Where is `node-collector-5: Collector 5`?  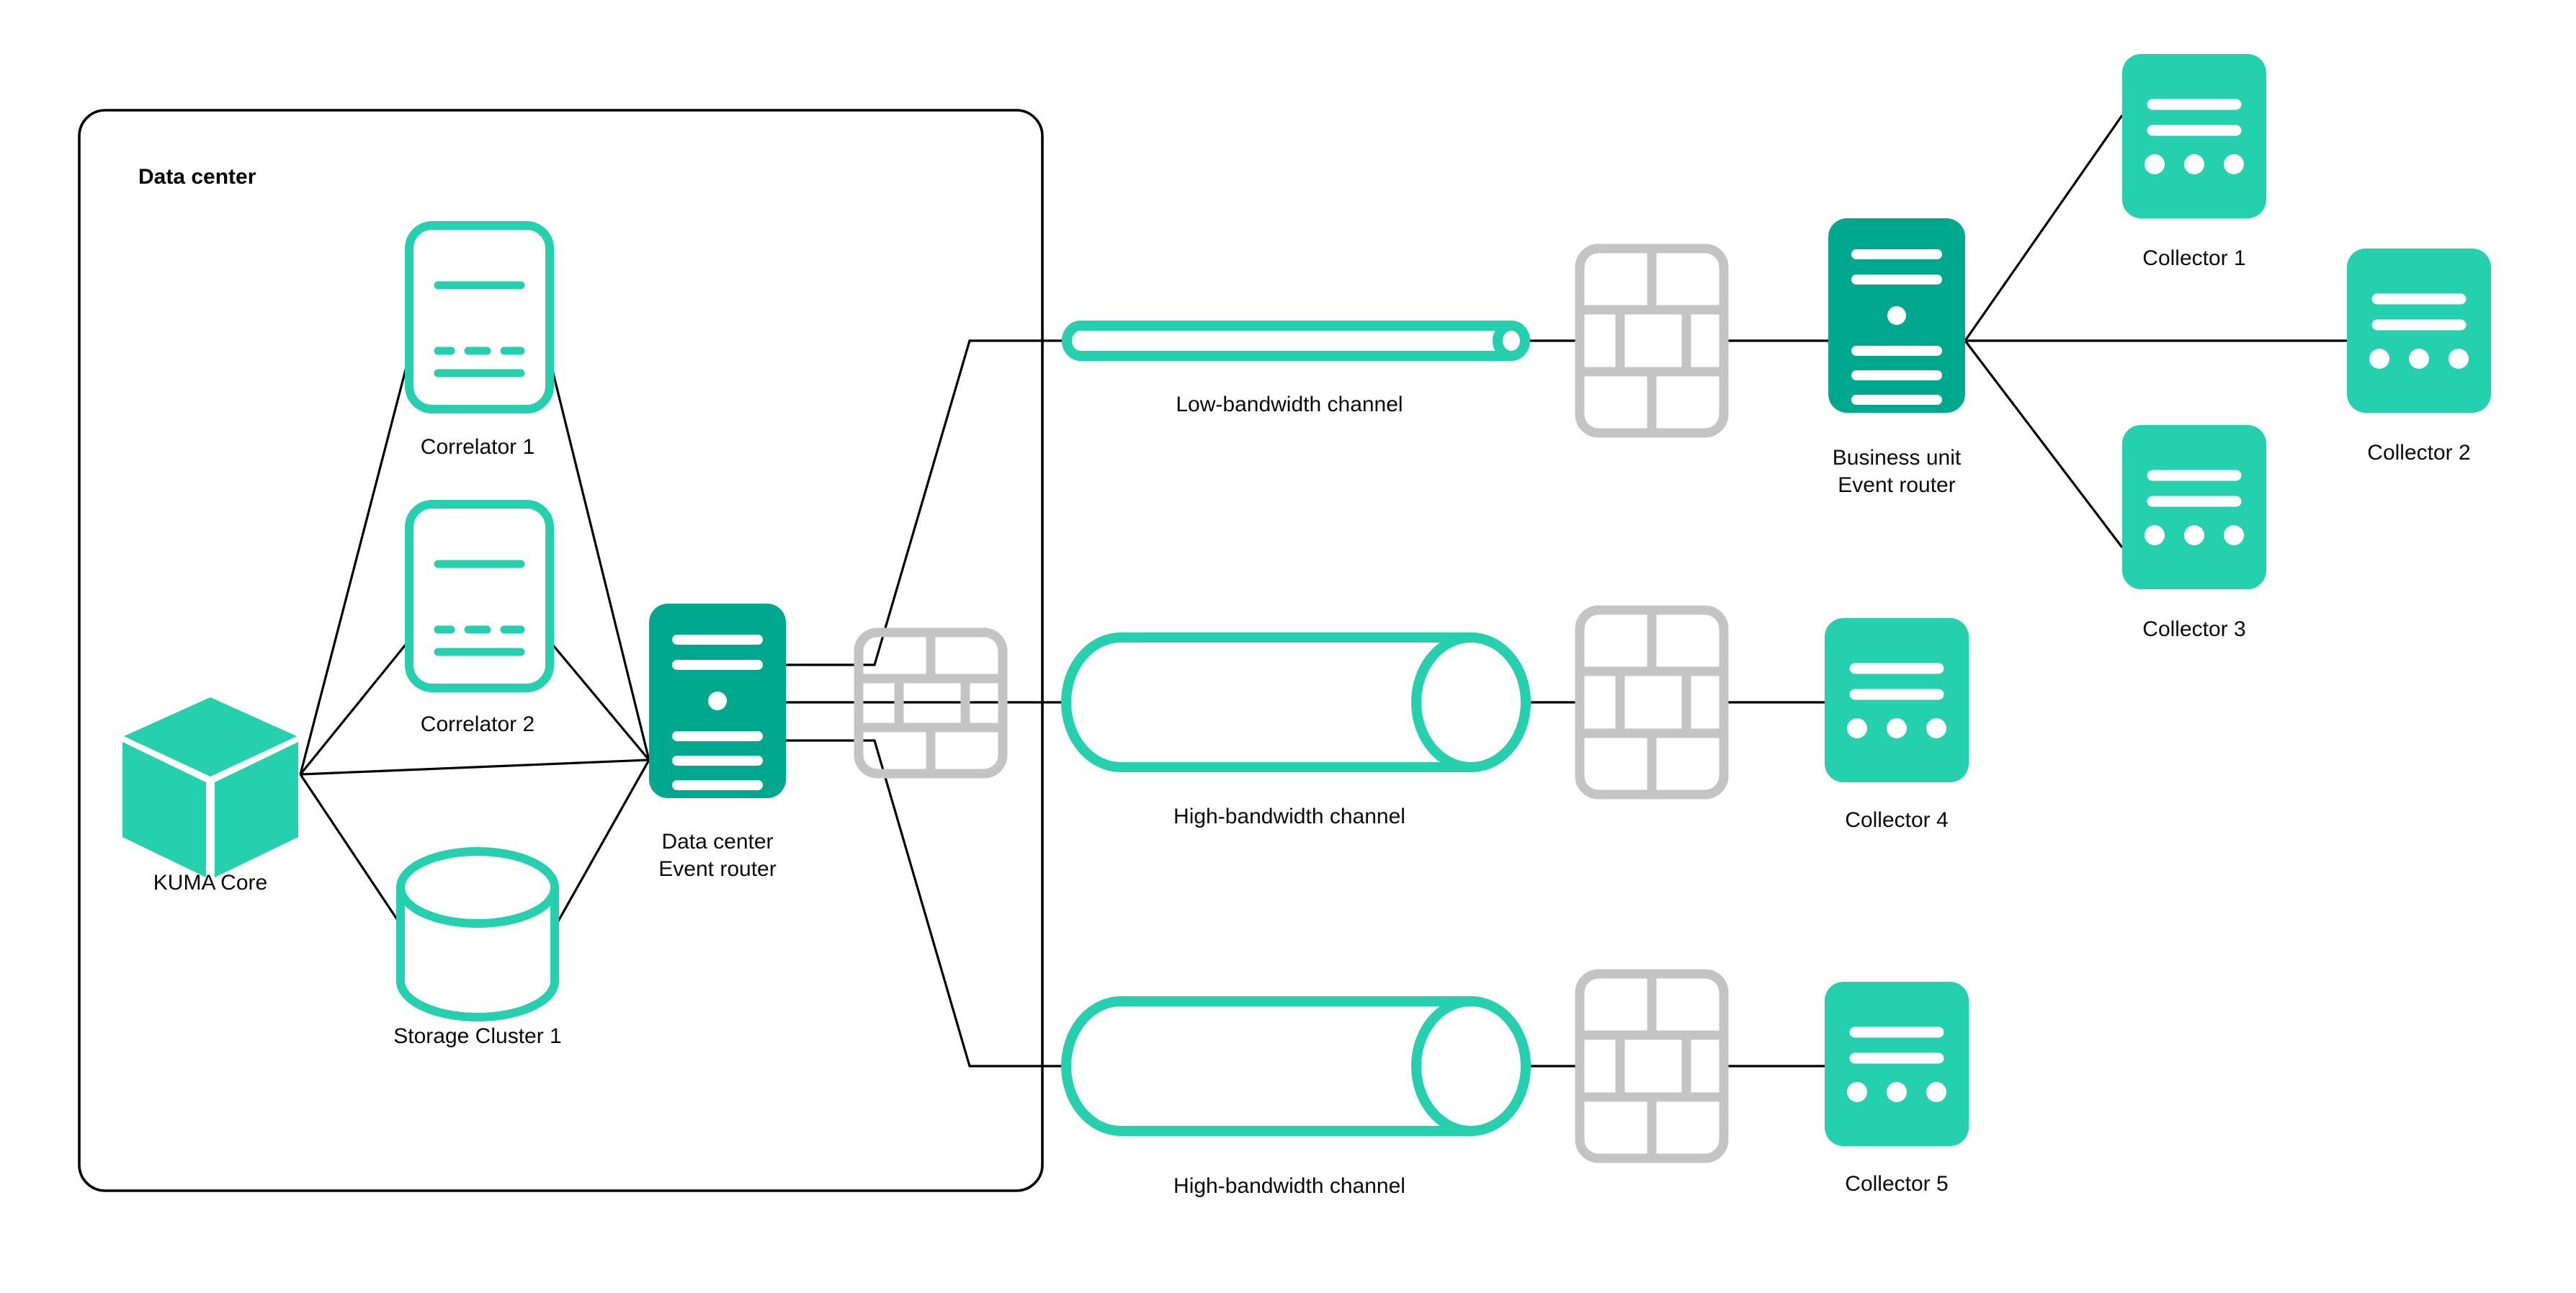 node-collector-5: Collector 5 is located at coordinates (1897, 1089).